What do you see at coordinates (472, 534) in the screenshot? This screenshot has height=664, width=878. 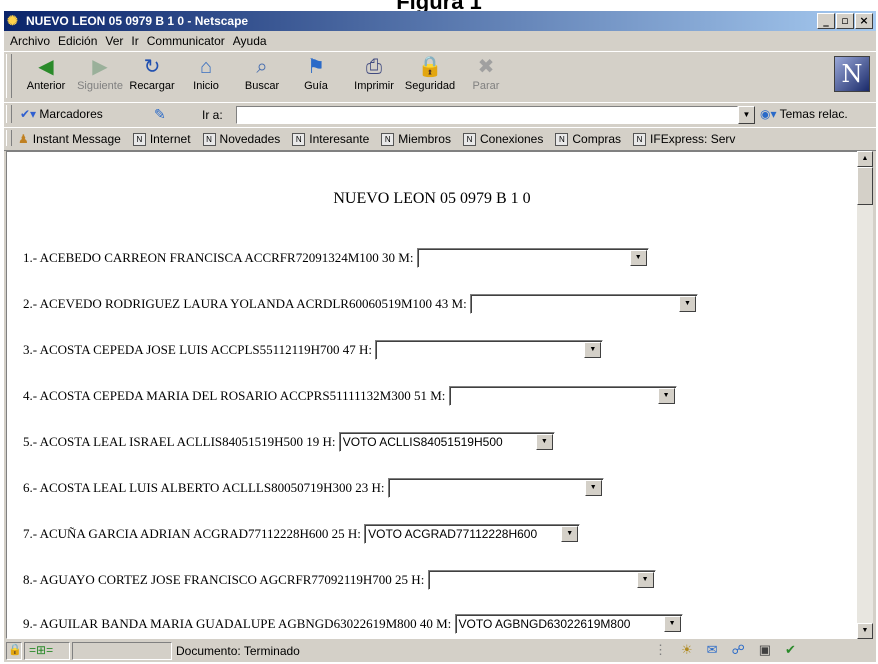 I see `vote-select: VOTO ACGRAD77112228H600 ▼` at bounding box center [472, 534].